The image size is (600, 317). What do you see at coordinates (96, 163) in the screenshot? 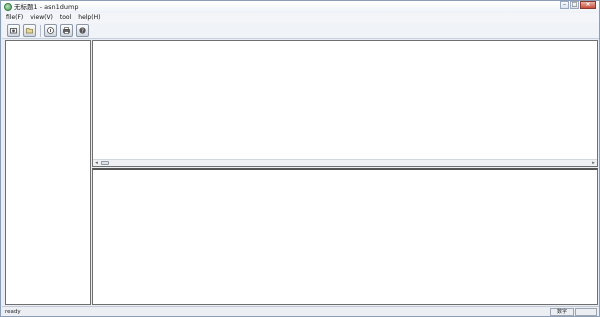
I see `scroll-left-arrow-icon: ◂` at bounding box center [96, 163].